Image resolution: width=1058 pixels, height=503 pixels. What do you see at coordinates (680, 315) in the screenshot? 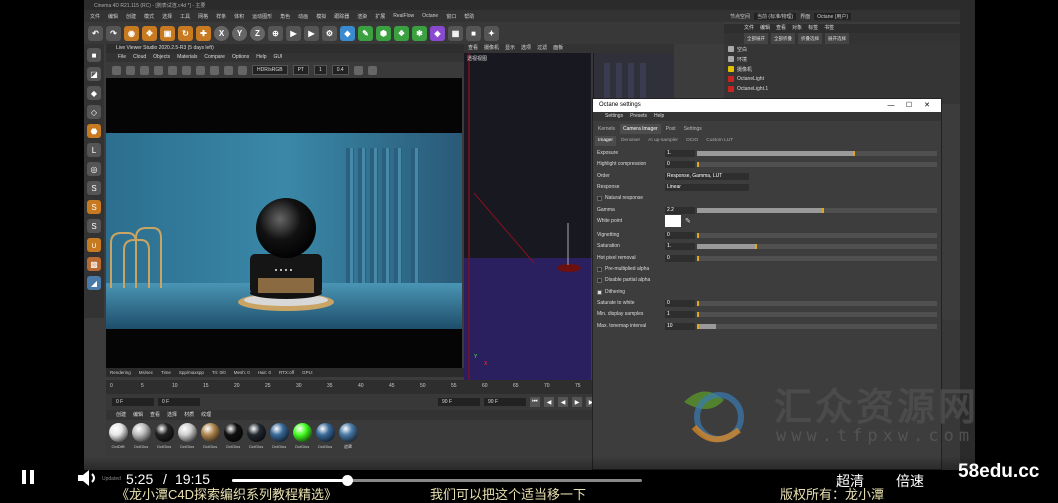
I see `param-value-field: 1` at bounding box center [680, 315].